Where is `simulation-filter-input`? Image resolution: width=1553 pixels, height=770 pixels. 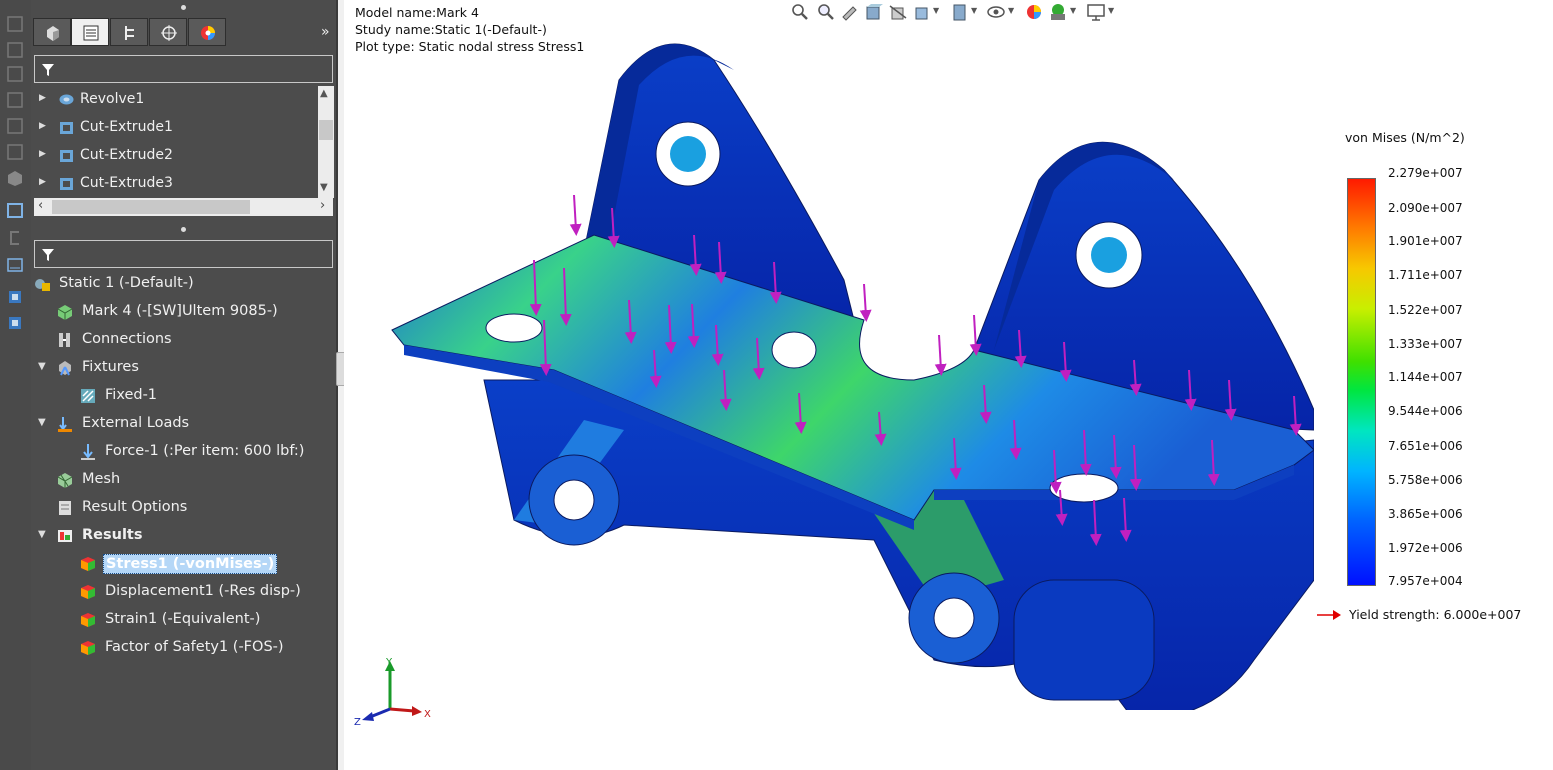 simulation-filter-input is located at coordinates (183, 254).